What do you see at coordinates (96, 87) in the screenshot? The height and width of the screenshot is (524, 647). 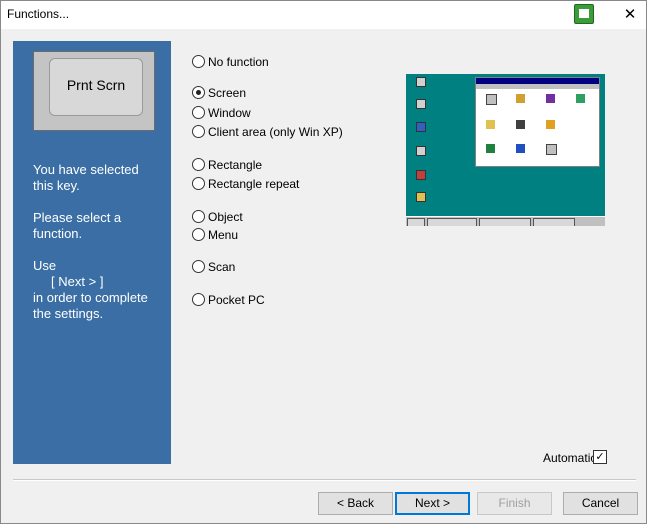 I see `key-label: Prnt Scrn` at bounding box center [96, 87].